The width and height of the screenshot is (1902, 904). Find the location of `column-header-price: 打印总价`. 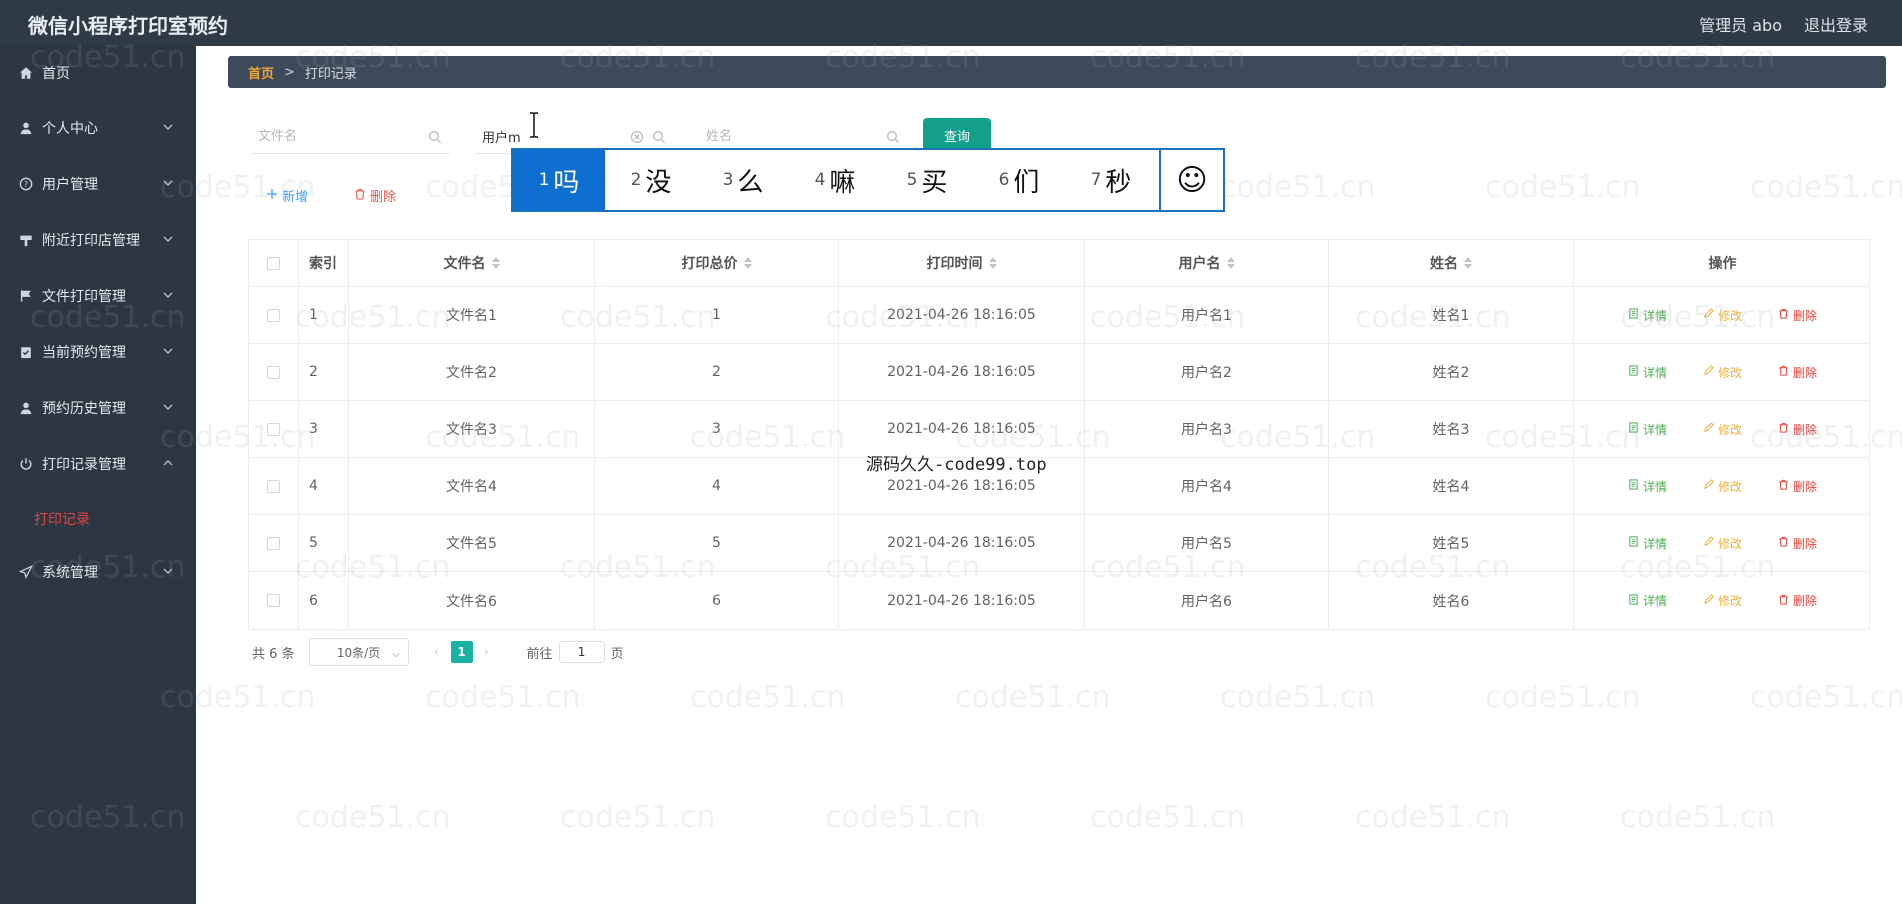

column-header-price: 打印总价 is located at coordinates (717, 263).